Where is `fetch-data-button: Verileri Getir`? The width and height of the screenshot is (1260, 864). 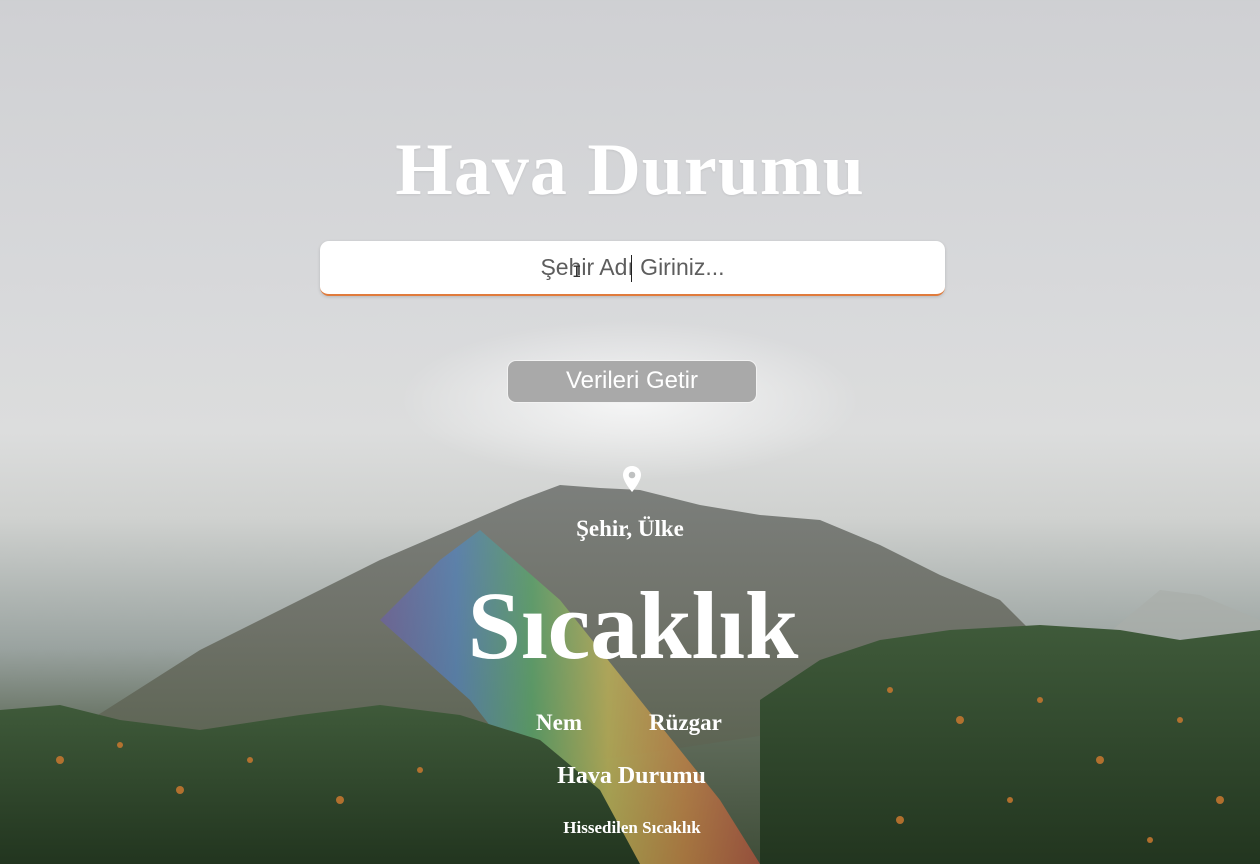
fetch-data-button: Verileri Getir is located at coordinates (632, 381).